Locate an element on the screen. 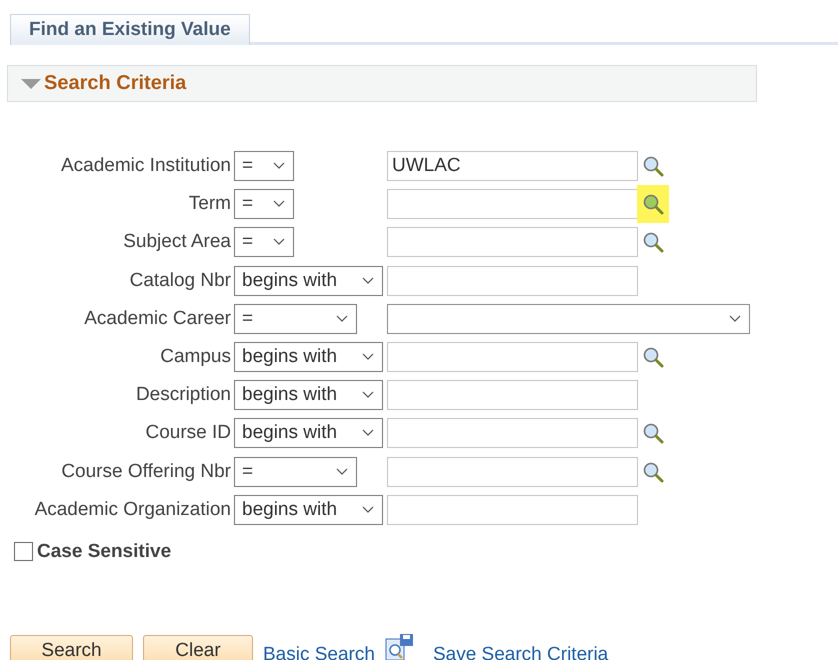 The width and height of the screenshot is (838, 660). save-search-criteria-link: Save Search Criteria is located at coordinates (520, 652).